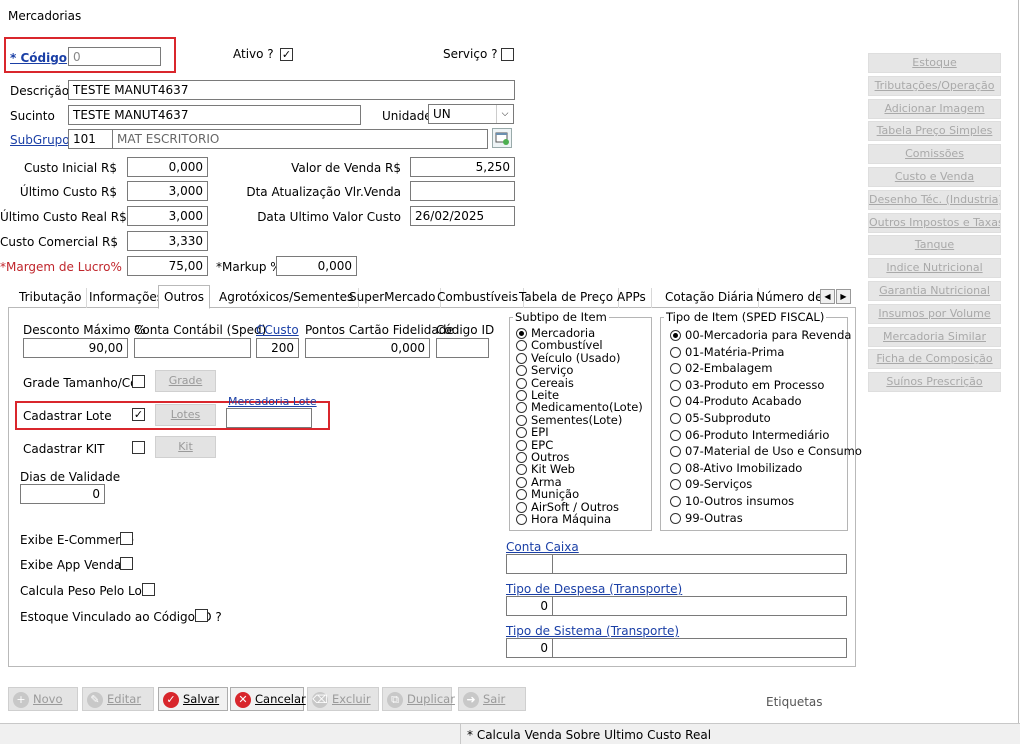  Describe the element at coordinates (462, 216) in the screenshot. I see `data-ultimo-custo-input: 26/02/2025` at that location.